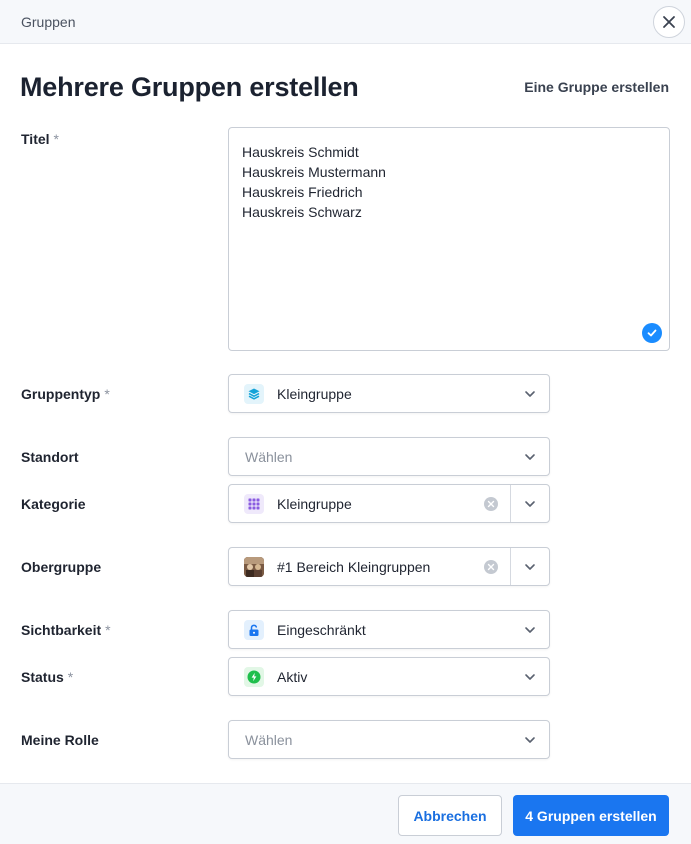 The image size is (691, 844). What do you see at coordinates (389, 456) in the screenshot?
I see `standort-select: Wählen` at bounding box center [389, 456].